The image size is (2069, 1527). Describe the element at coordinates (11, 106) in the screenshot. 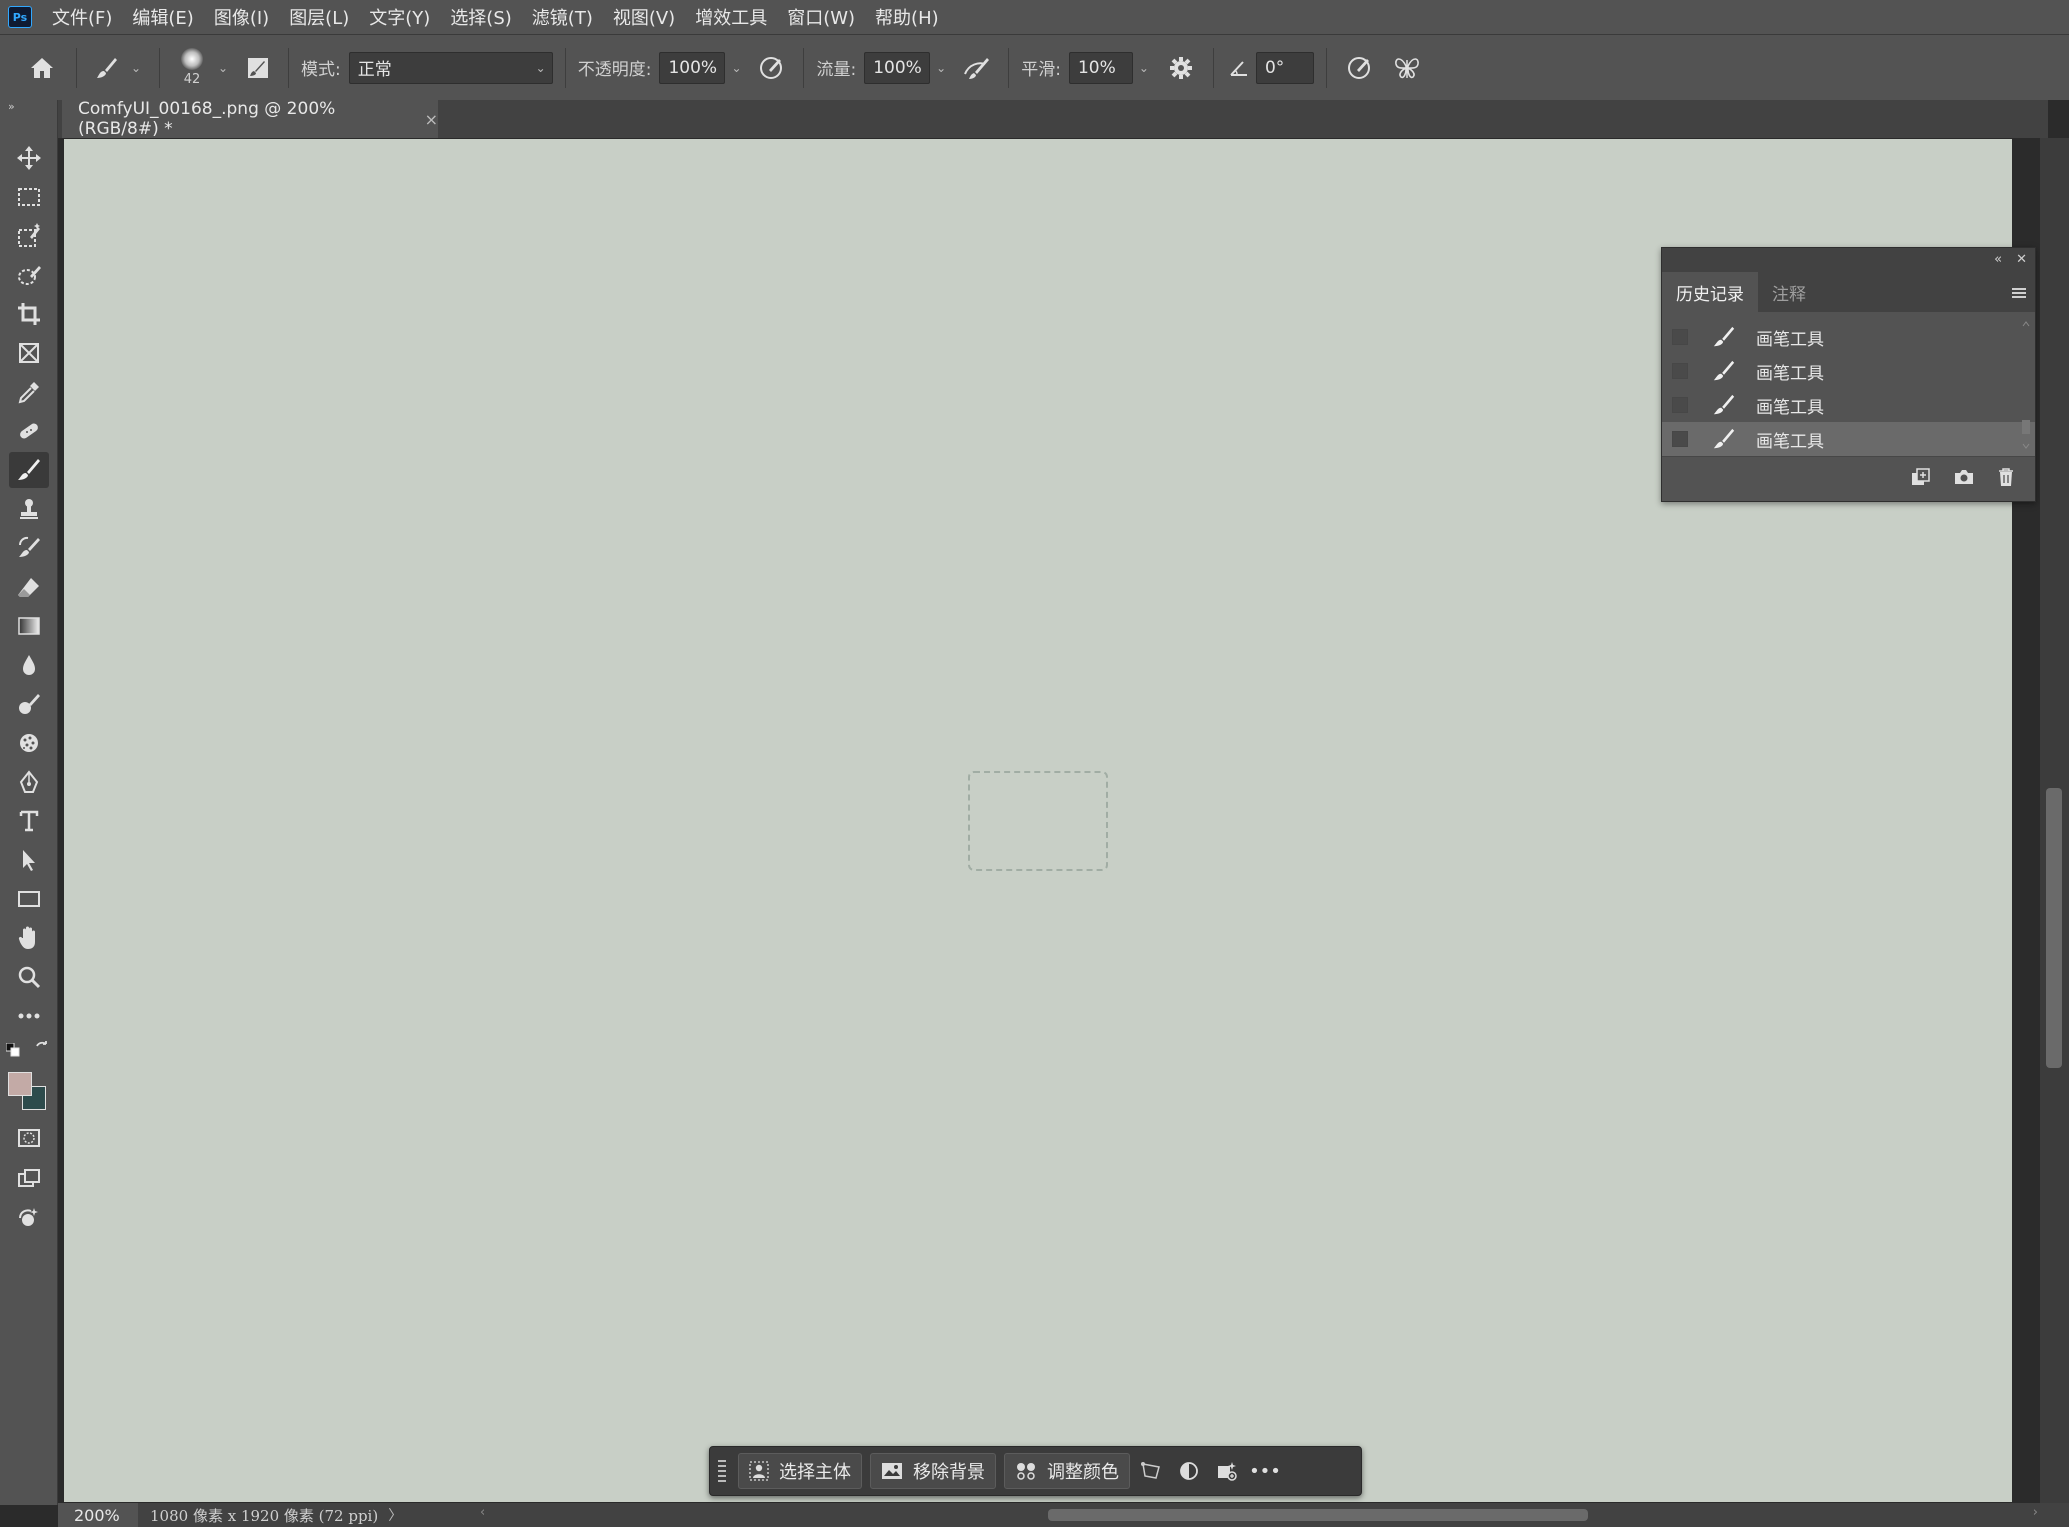

I see `collapse-toolbar-icon: »` at that location.